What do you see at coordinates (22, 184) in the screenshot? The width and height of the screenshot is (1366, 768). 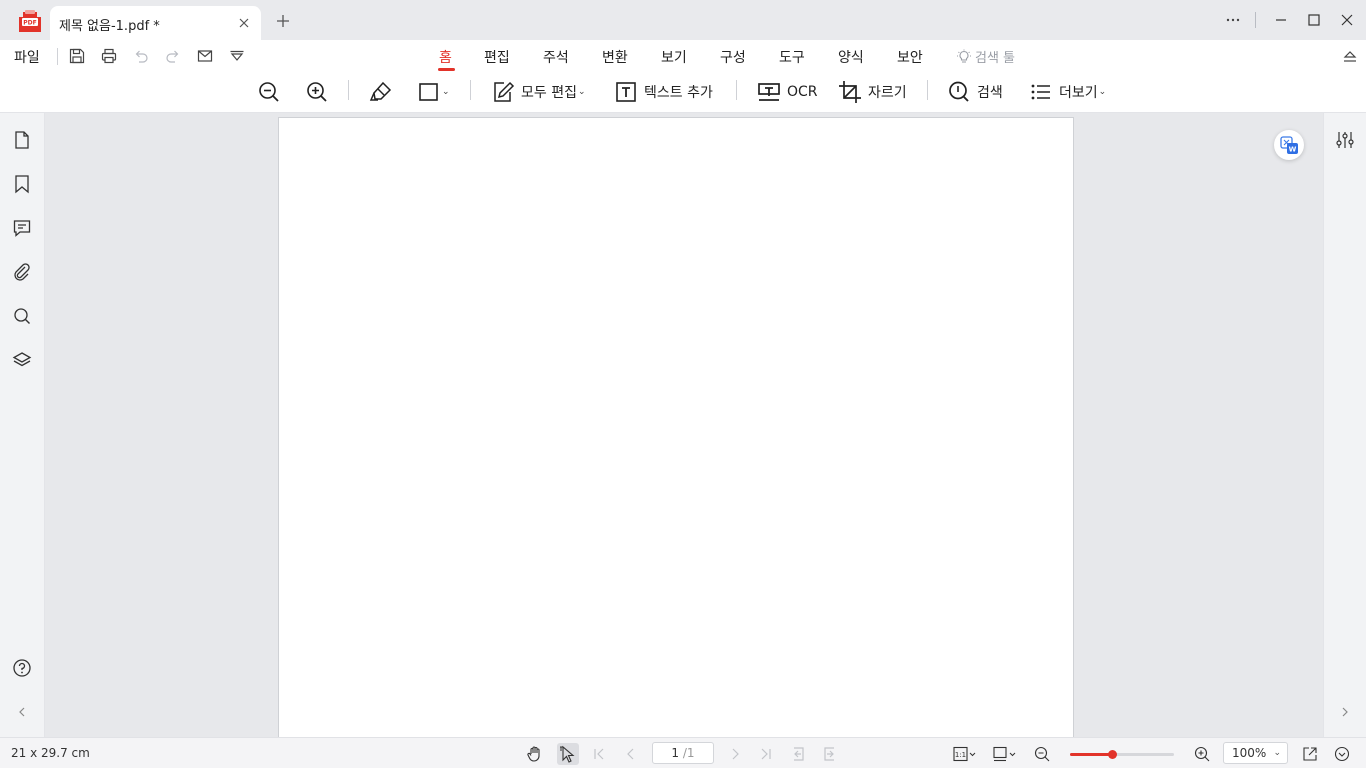 I see `bookmark-icon` at bounding box center [22, 184].